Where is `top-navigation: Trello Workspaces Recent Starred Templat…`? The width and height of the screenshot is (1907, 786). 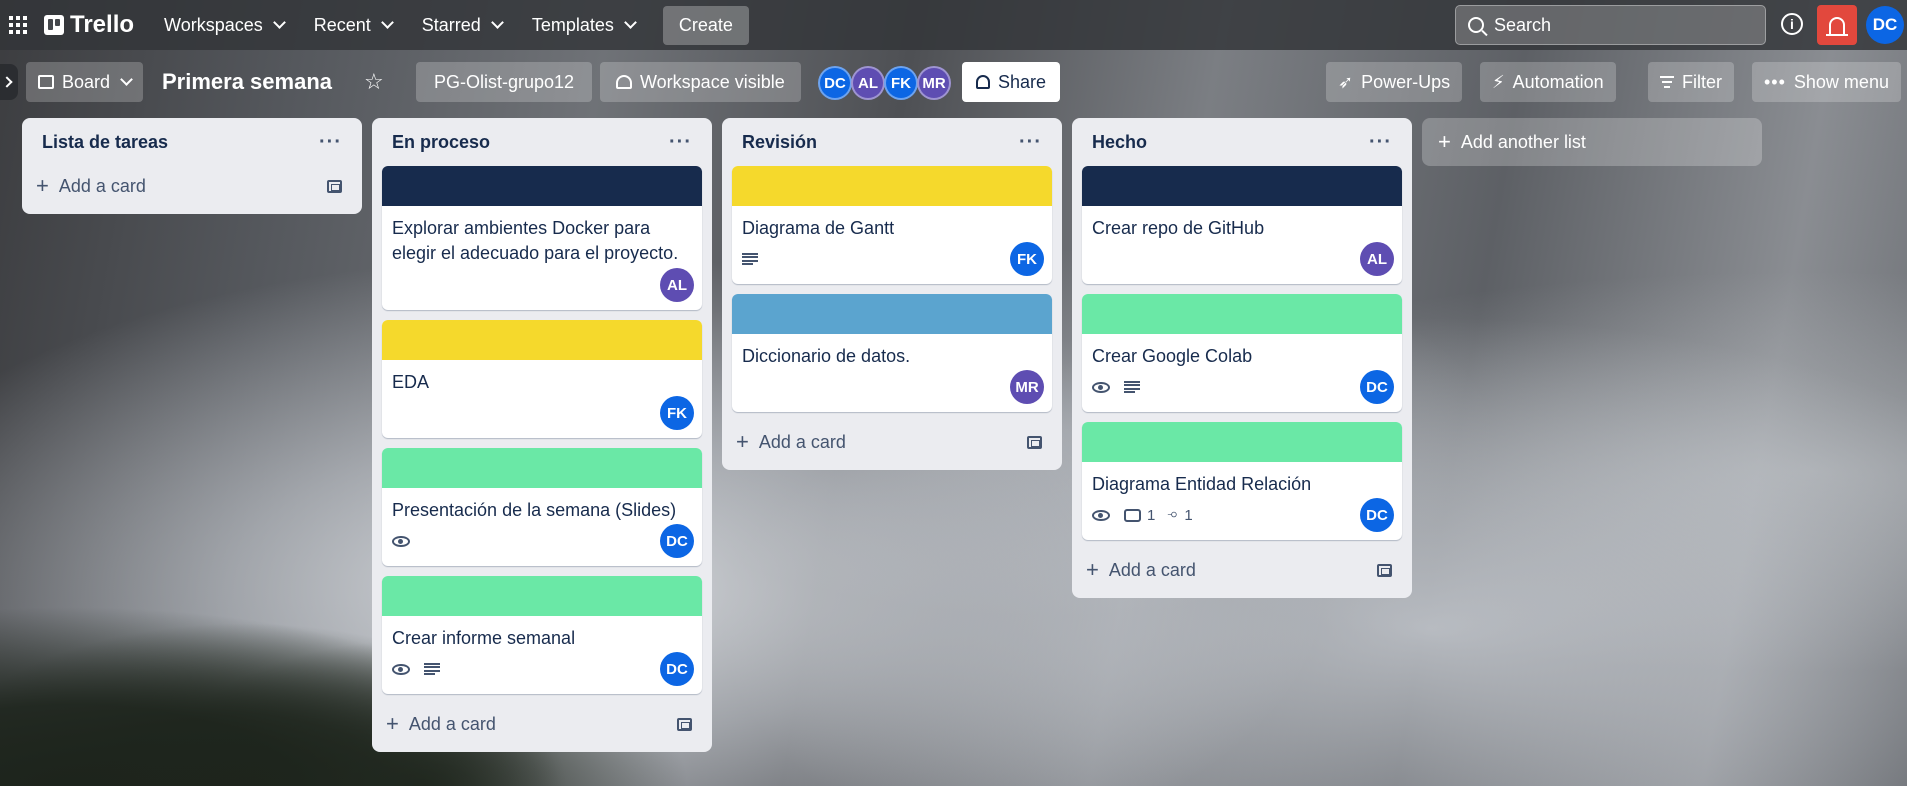 top-navigation: Trello Workspaces Recent Starred Templat… is located at coordinates (953, 25).